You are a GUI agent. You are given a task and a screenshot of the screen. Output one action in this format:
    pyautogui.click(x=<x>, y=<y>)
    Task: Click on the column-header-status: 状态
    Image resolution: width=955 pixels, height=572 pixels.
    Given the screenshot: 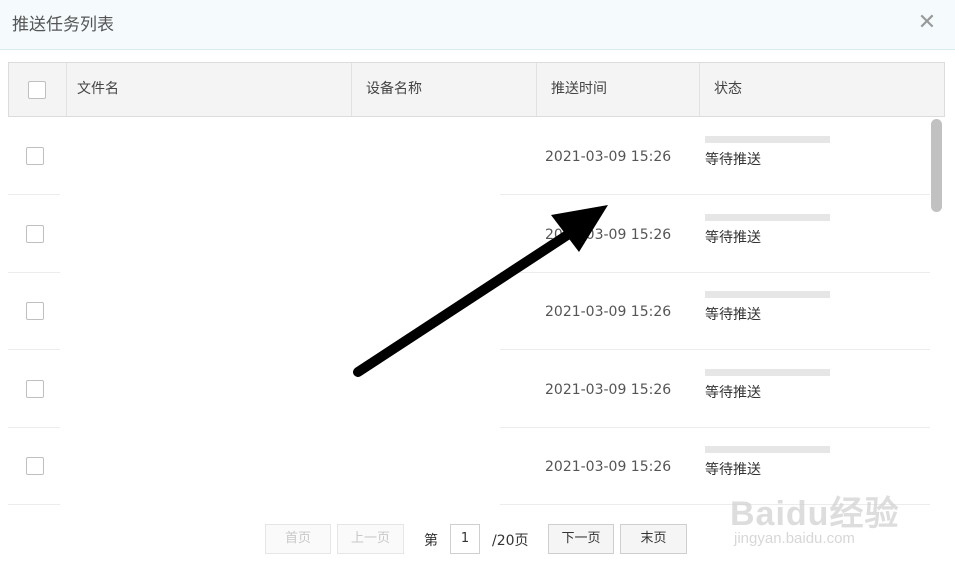 What is the action you would take?
    pyautogui.click(x=822, y=89)
    